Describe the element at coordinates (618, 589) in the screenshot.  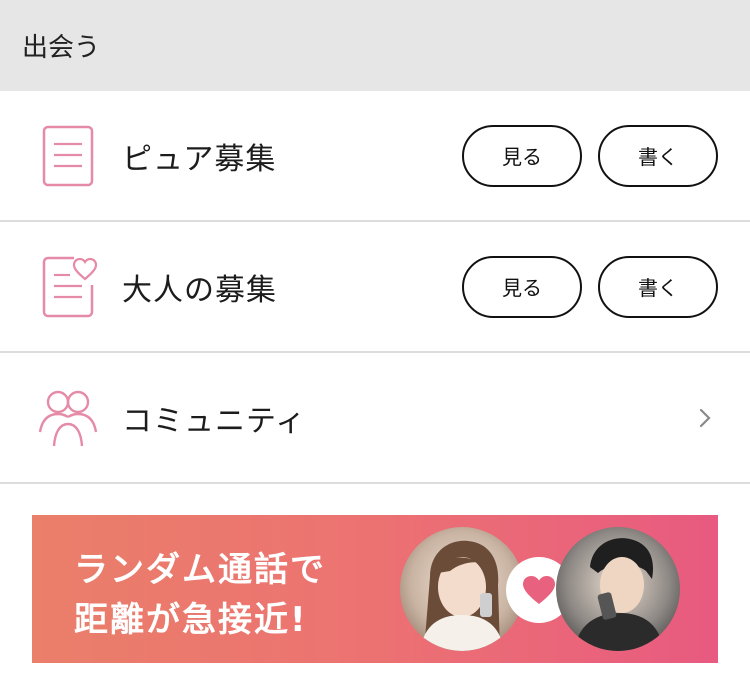
I see `avatar-man` at that location.